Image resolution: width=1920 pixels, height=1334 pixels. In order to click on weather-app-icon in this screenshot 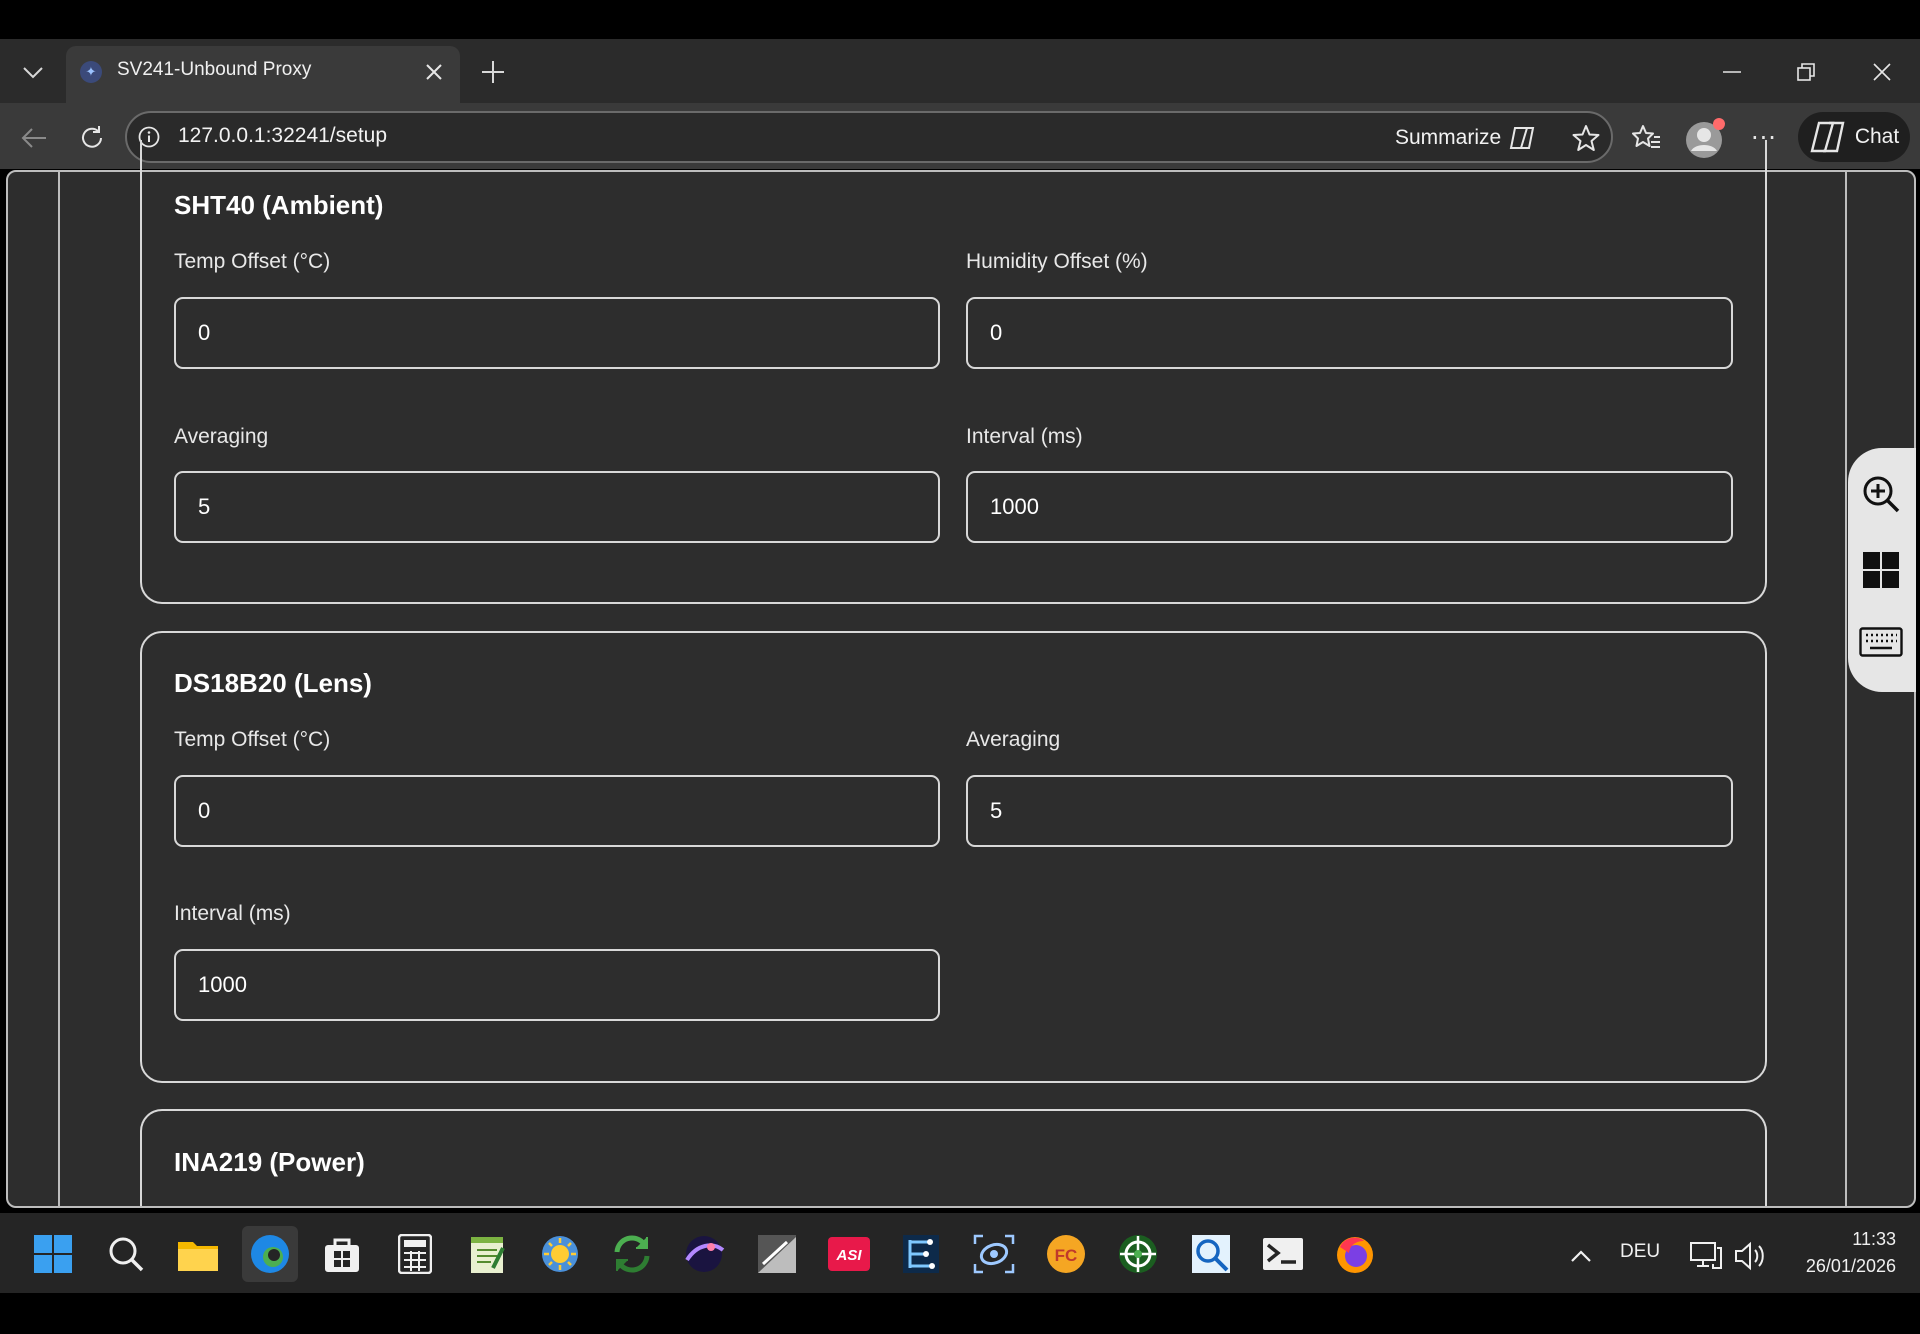, I will do `click(560, 1254)`.